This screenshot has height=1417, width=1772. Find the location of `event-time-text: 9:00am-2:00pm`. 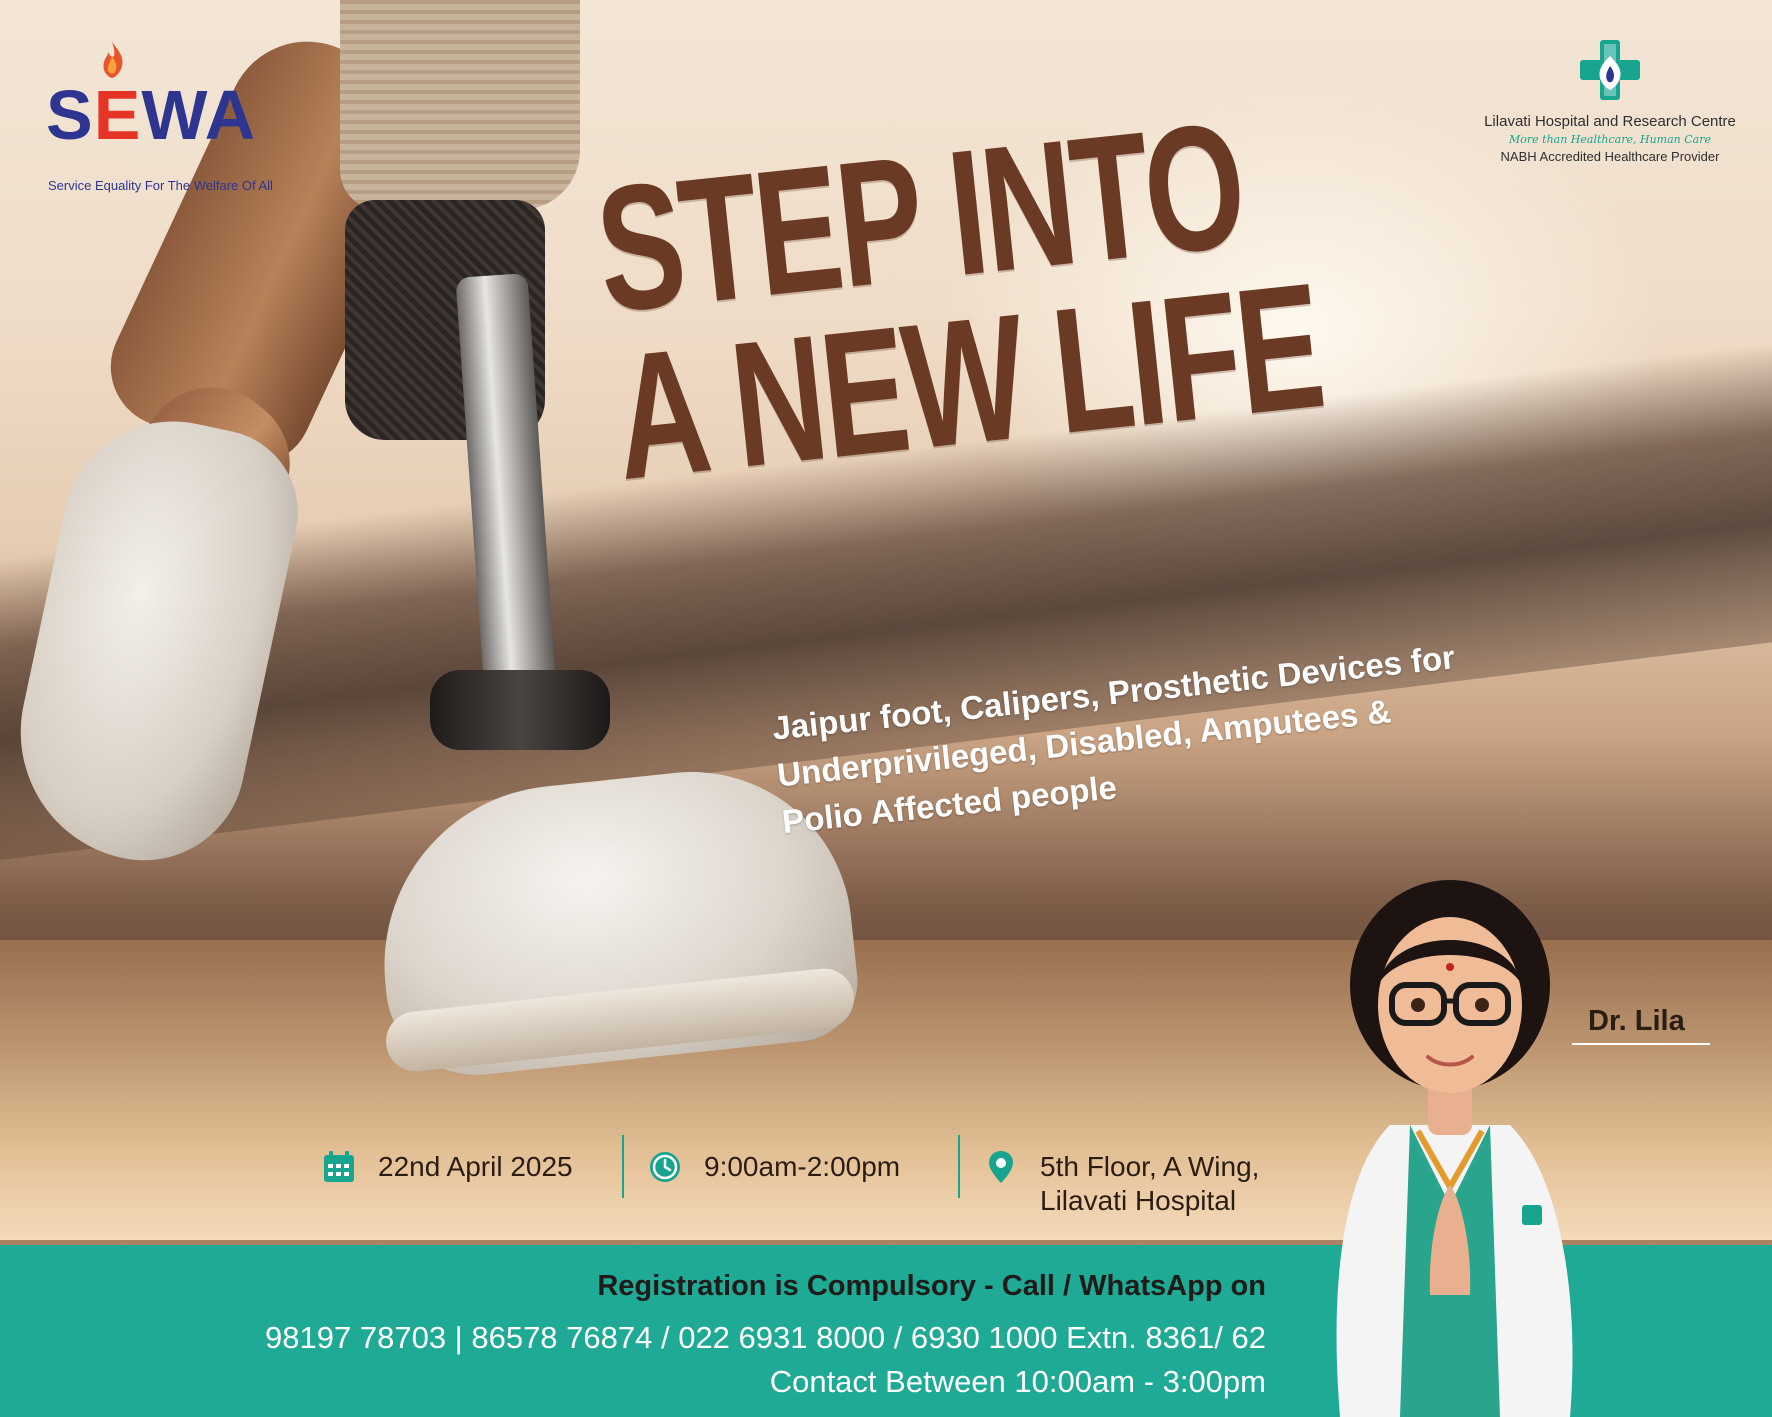

event-time-text: 9:00am-2:00pm is located at coordinates (802, 1166).